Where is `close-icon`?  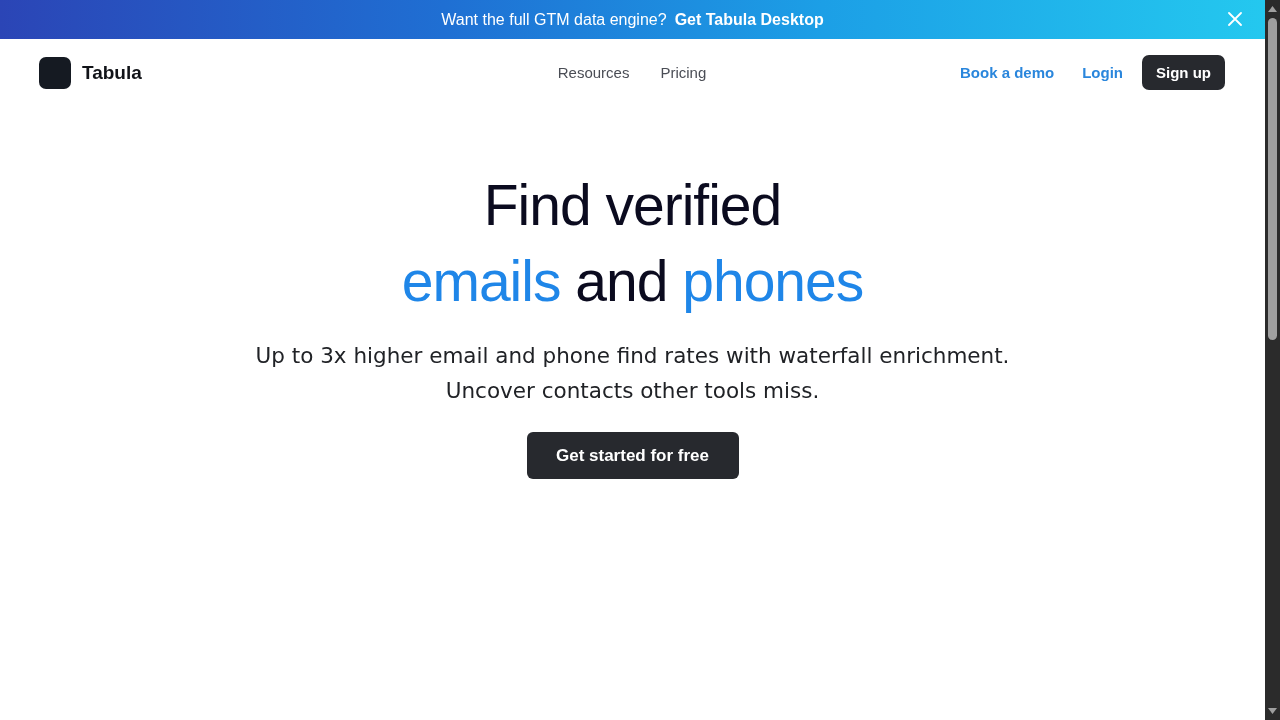
close-icon is located at coordinates (1235, 19).